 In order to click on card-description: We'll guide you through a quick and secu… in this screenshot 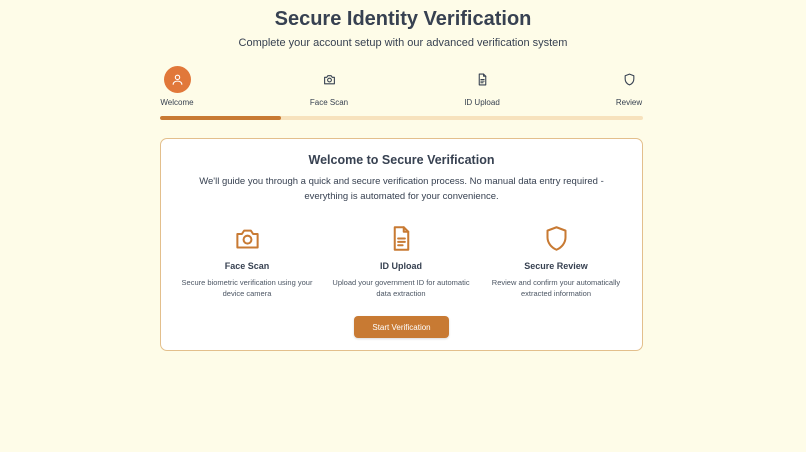, I will do `click(401, 189)`.